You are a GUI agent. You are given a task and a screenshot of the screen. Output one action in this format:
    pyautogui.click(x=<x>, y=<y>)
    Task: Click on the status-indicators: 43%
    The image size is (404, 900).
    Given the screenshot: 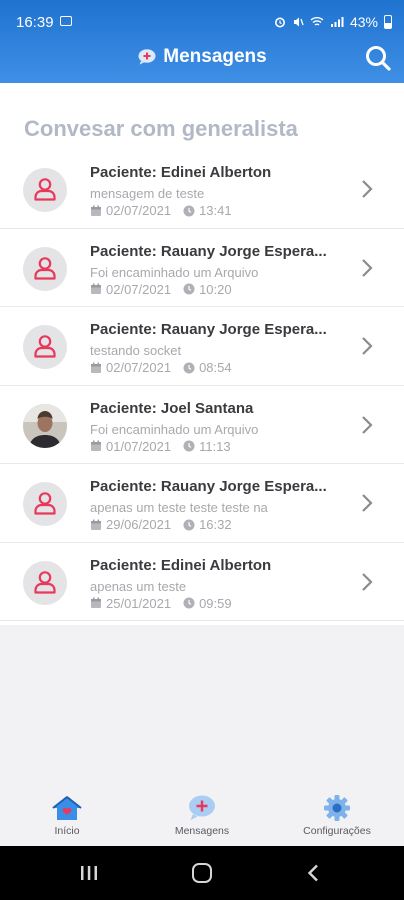 What is the action you would take?
    pyautogui.click(x=333, y=22)
    